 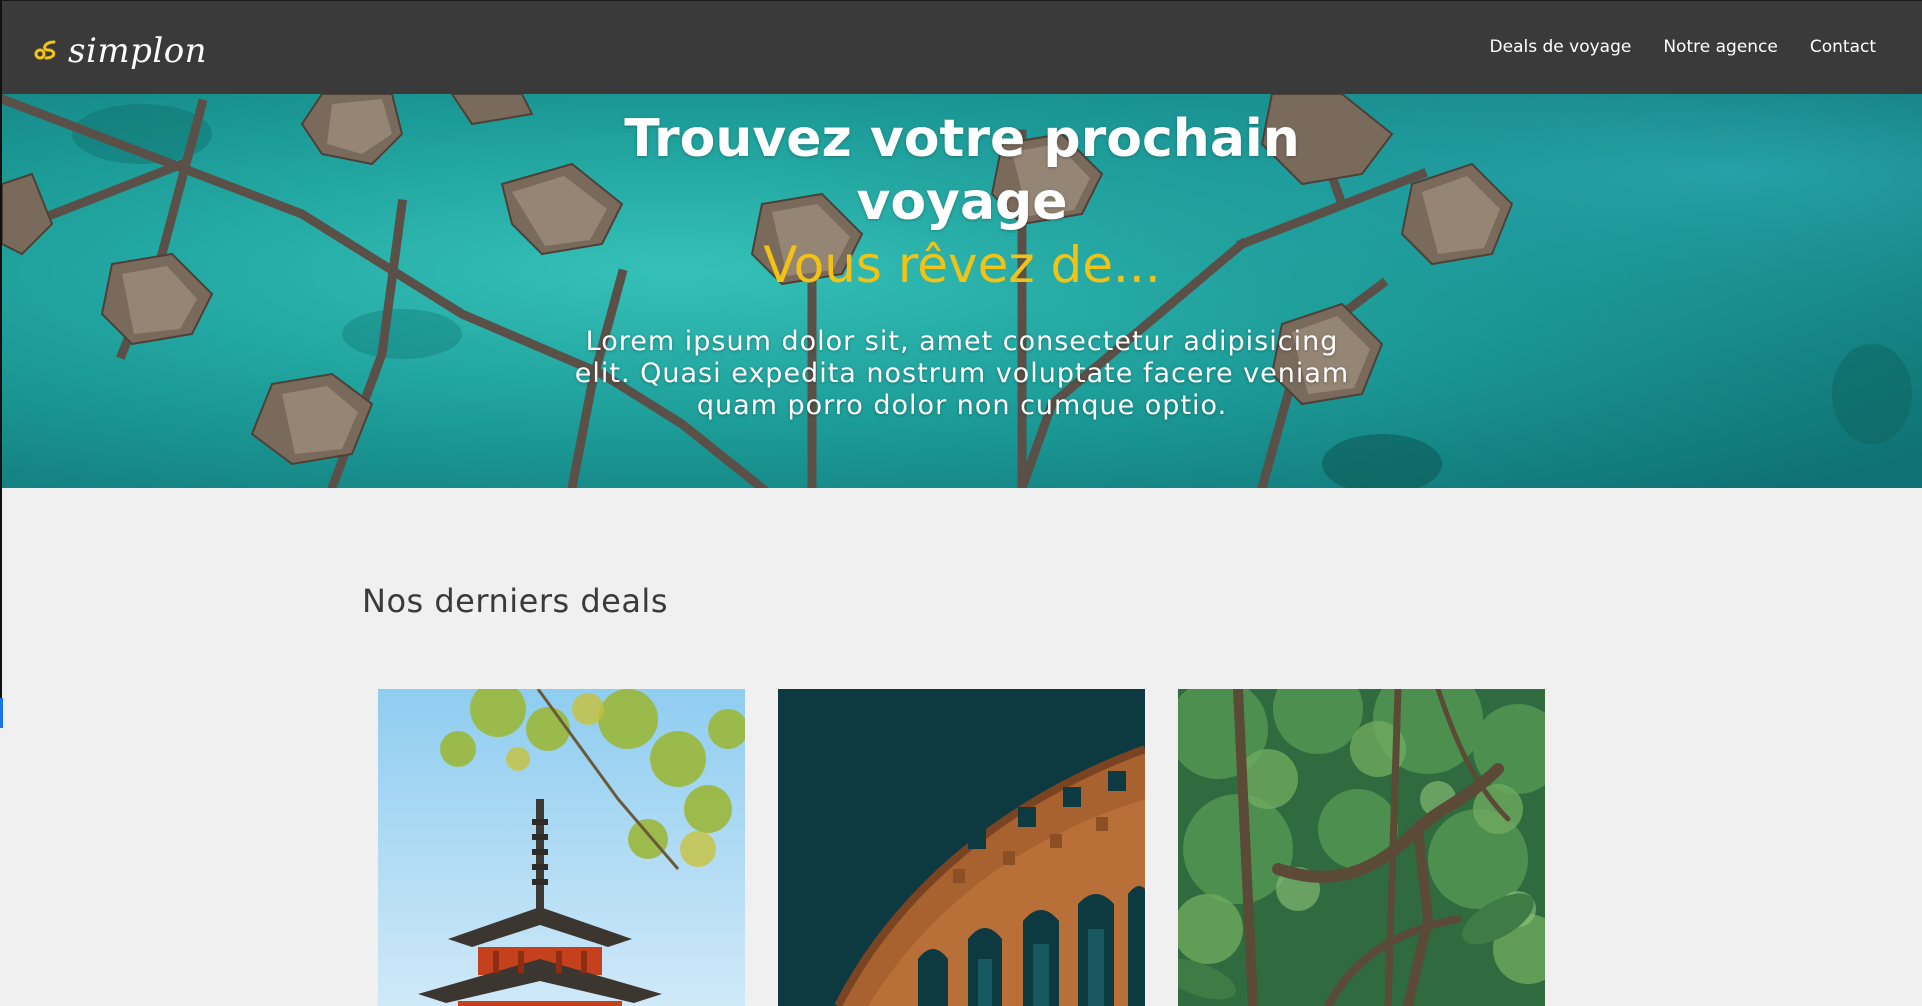 I want to click on window-edge, so click(x=1, y=593).